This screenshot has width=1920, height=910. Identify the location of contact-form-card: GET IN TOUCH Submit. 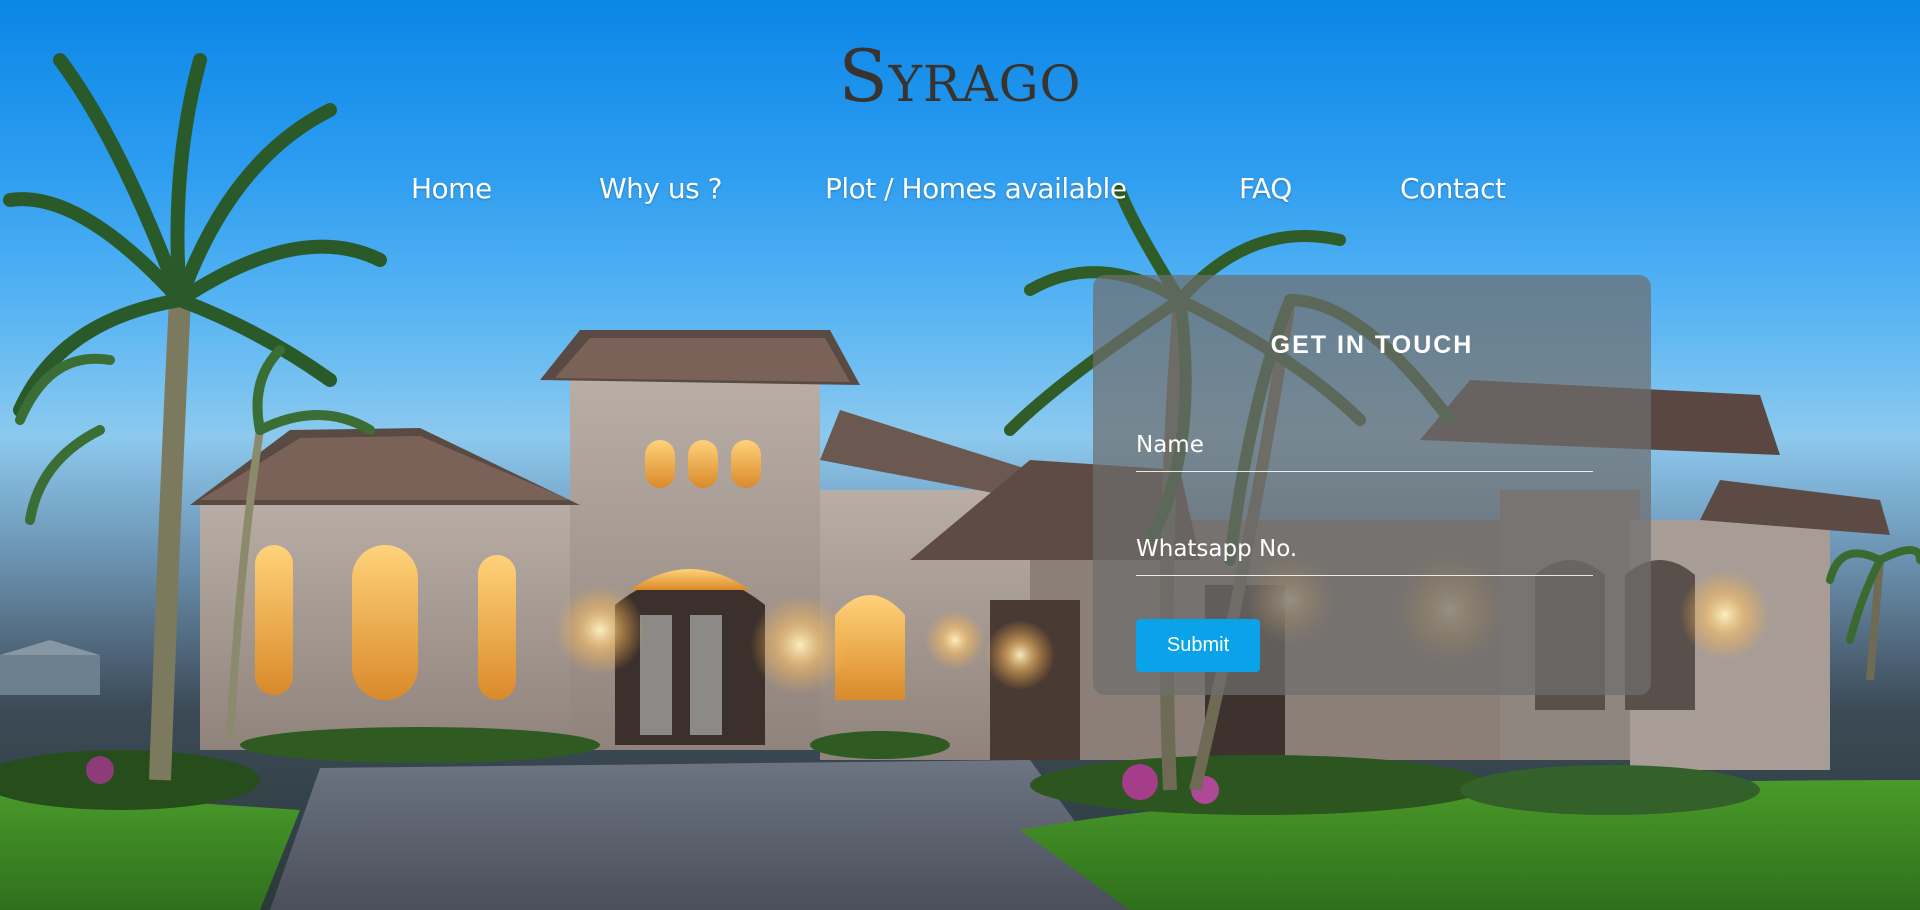
(1372, 485).